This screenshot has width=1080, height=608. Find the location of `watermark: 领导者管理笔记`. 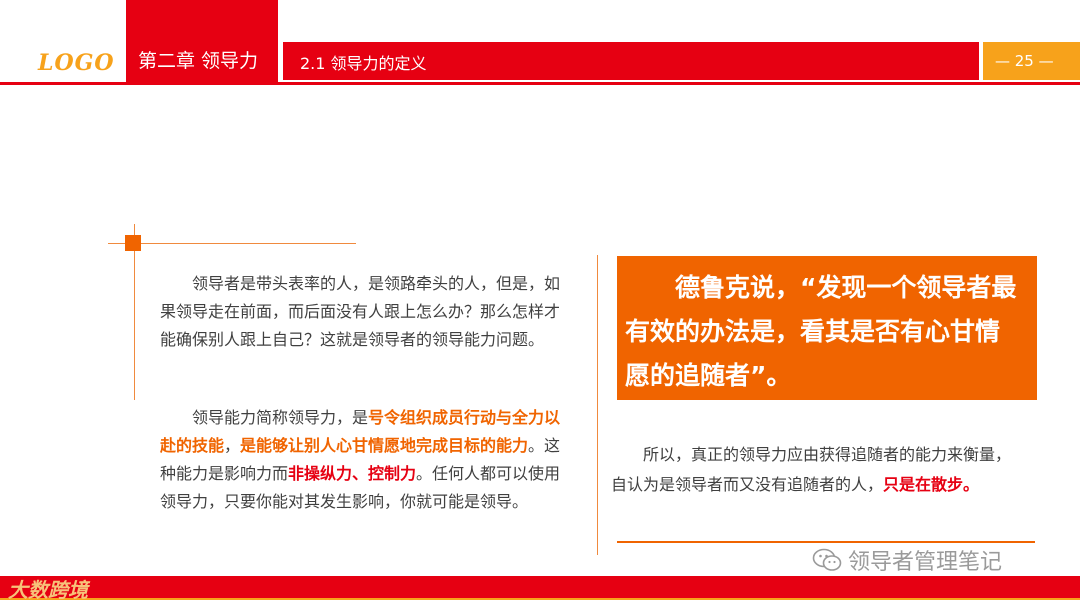

watermark: 领导者管理笔记 is located at coordinates (907, 561).